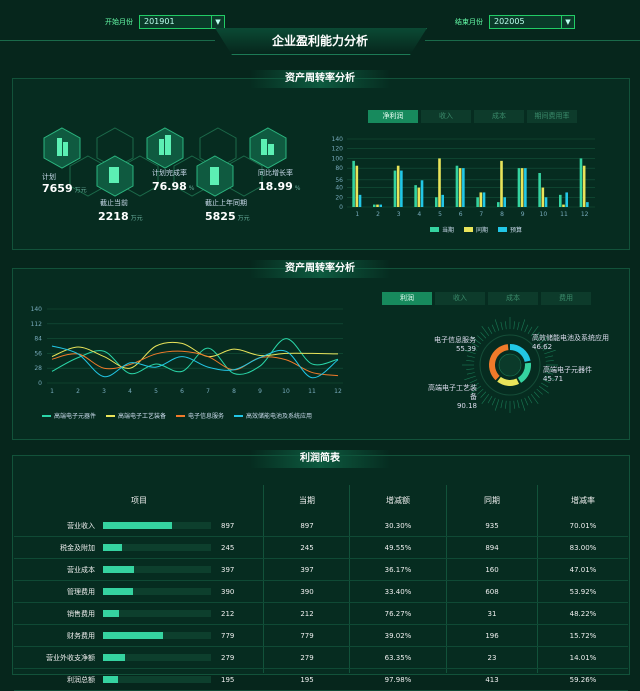  I want to click on cell-rate: 14.01%, so click(583, 657).